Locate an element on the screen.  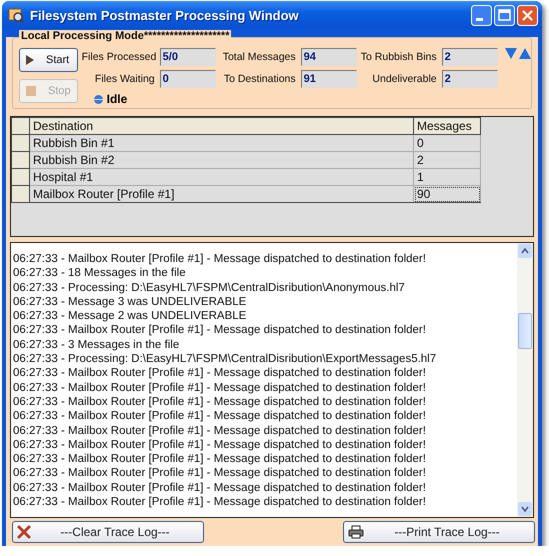
close-icon is located at coordinates (24, 532).